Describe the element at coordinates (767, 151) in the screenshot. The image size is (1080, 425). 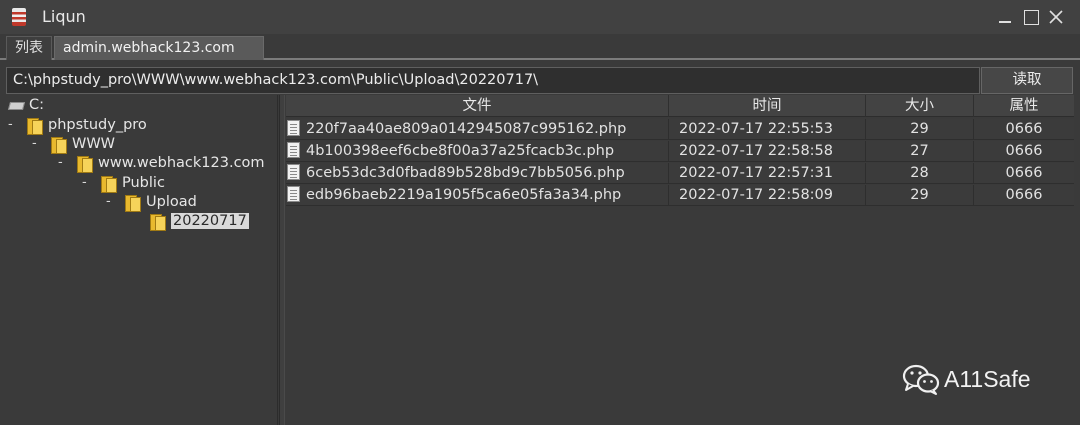
I see `time-cell: 2022-07-17 22:58:58` at that location.